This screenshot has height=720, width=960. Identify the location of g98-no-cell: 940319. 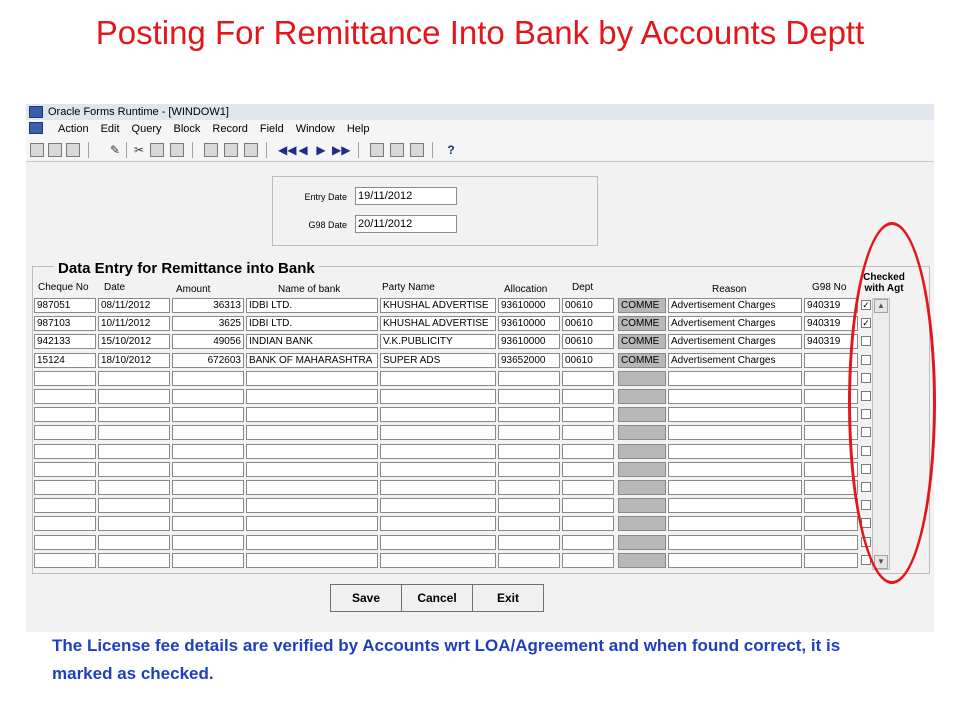
(831, 323).